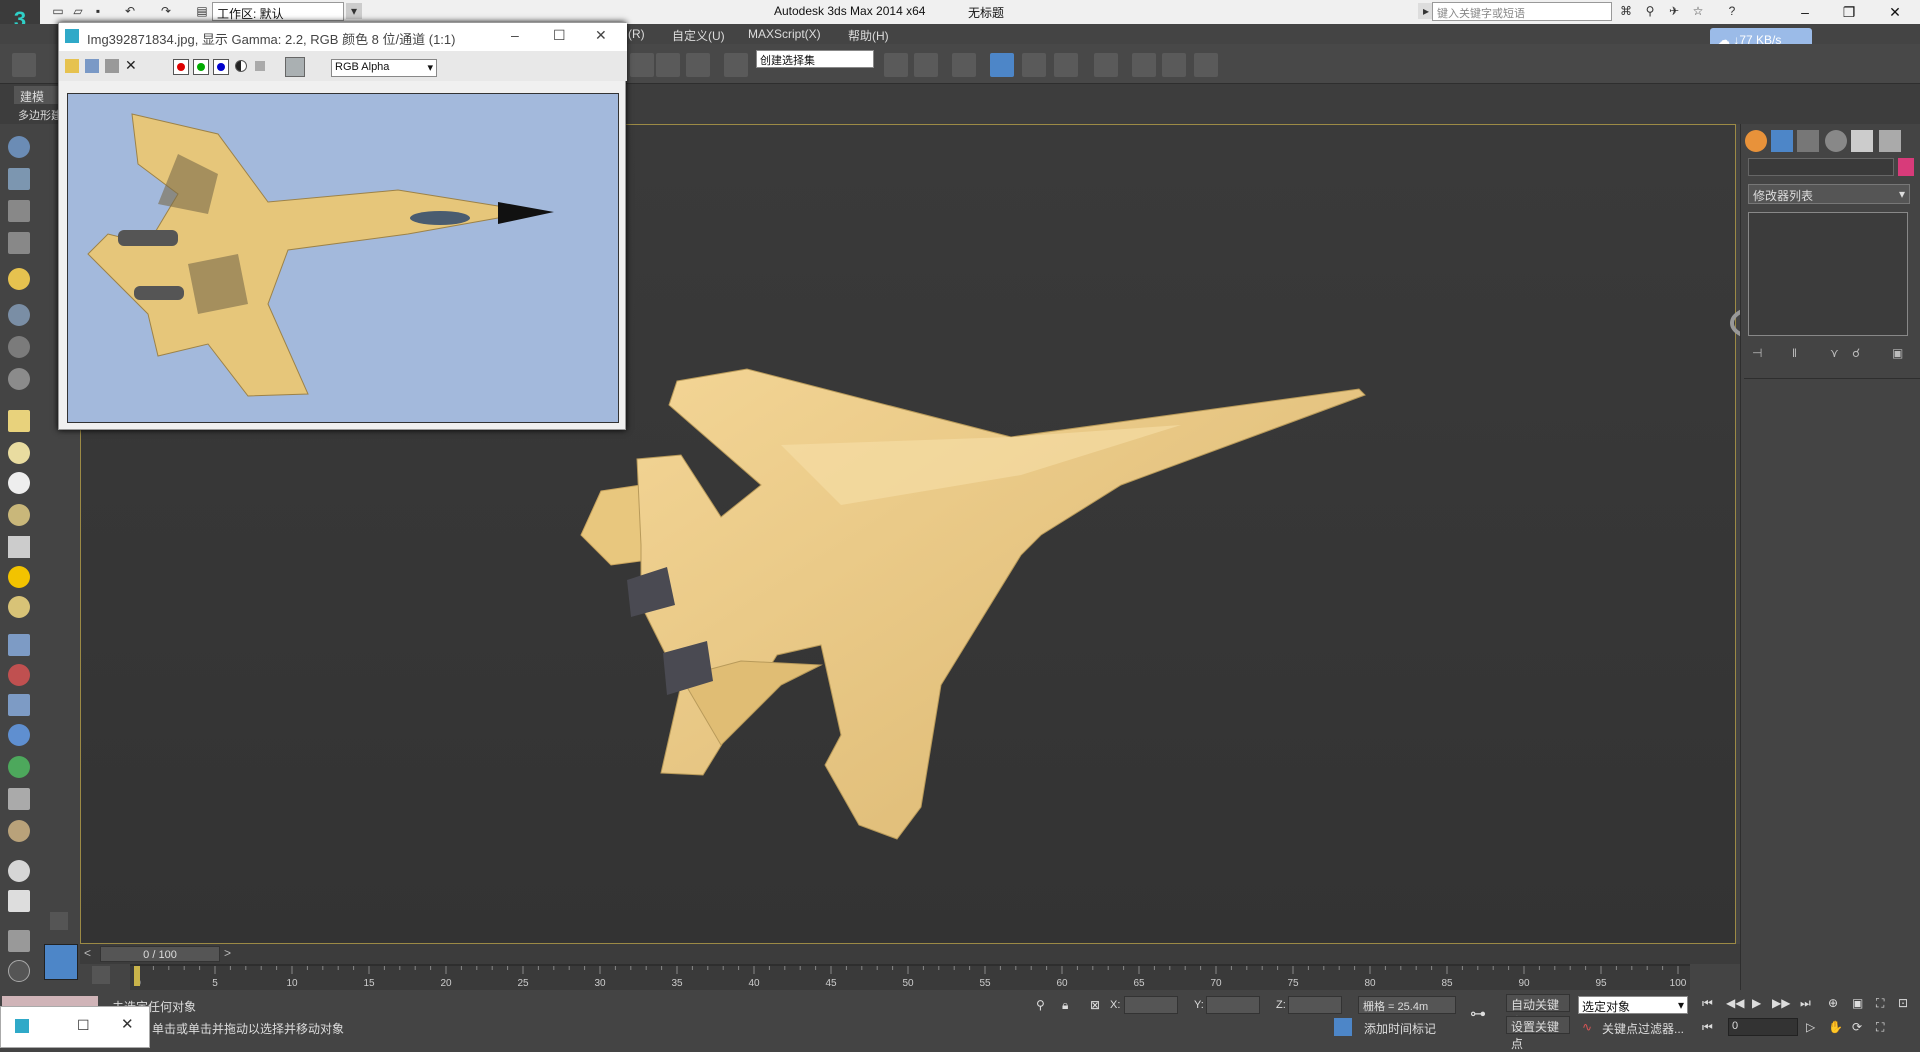  I want to click on save-image-icon, so click(72, 66).